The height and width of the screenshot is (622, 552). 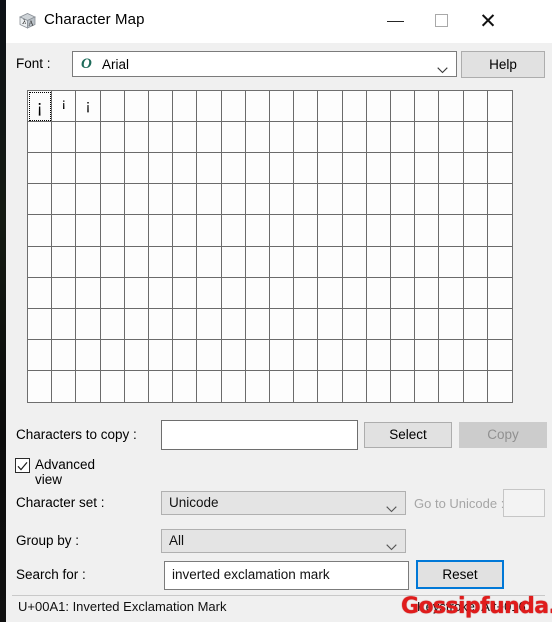 I want to click on character-set-combobox: Unicode, so click(x=283, y=503).